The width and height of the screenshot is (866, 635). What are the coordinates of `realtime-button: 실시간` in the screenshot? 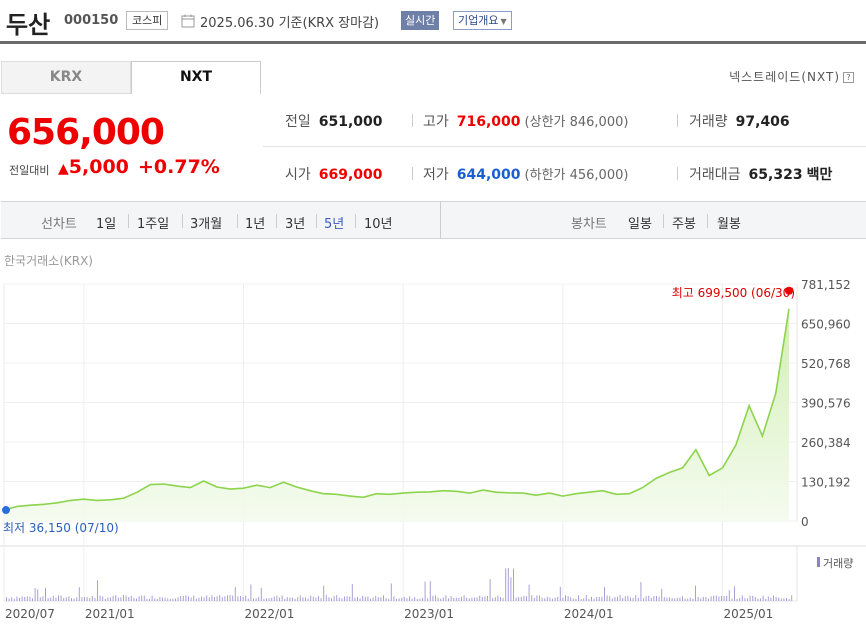 It's located at (420, 20).